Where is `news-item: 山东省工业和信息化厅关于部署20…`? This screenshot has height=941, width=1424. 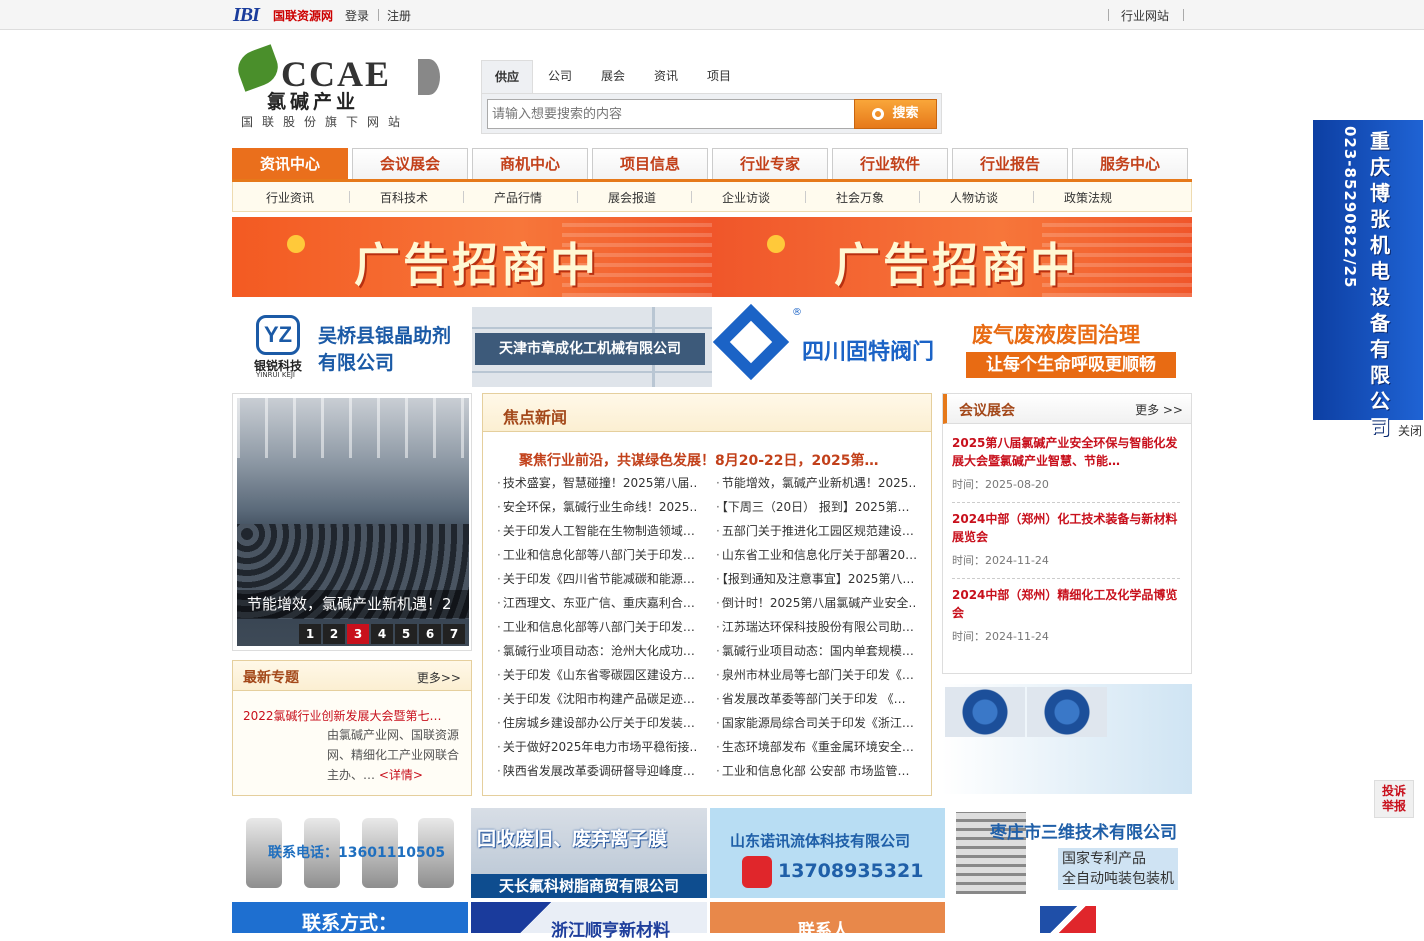
news-item: 山东省工业和信息化厅关于部署20… is located at coordinates (816, 554).